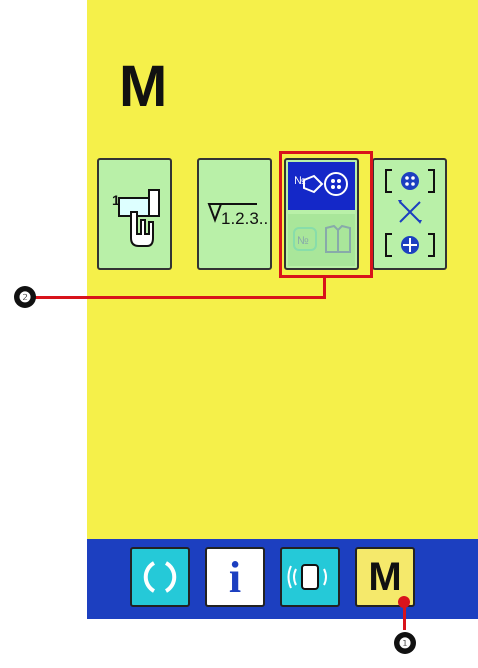 This screenshot has width=478, height=668. What do you see at coordinates (405, 643) in the screenshot?
I see `callout-1-badge: ❶` at bounding box center [405, 643].